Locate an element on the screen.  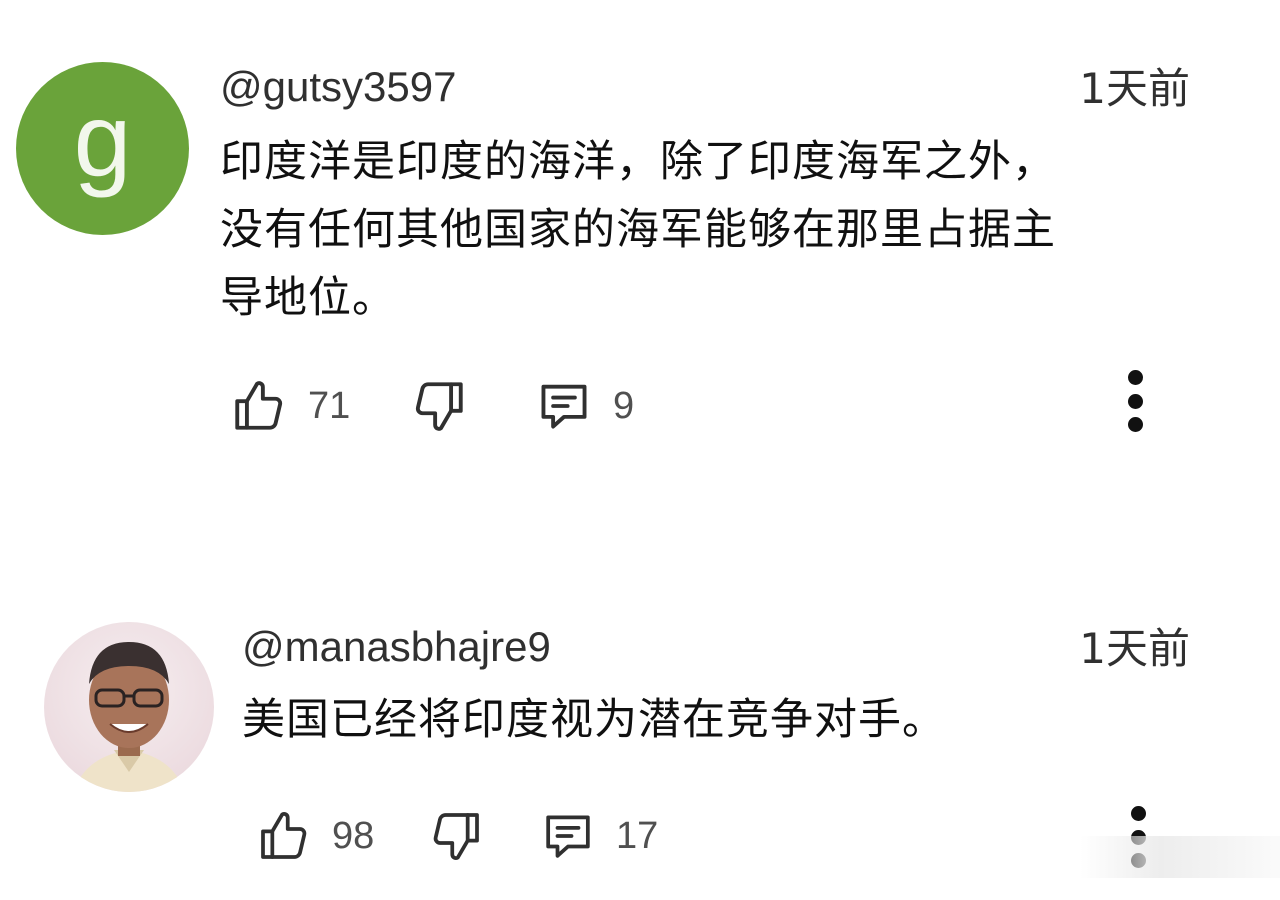
avatar: g is located at coordinates (102, 148).